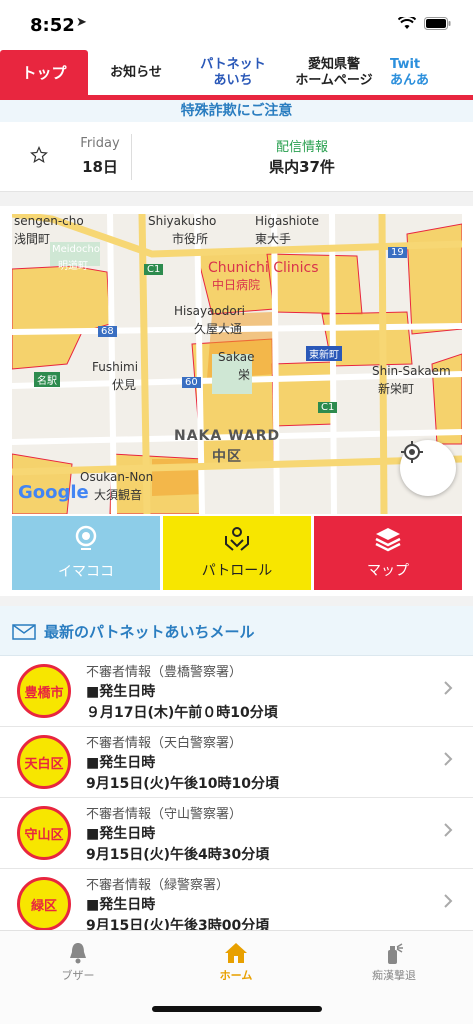 The width and height of the screenshot is (473, 1024). Describe the element at coordinates (115, 367) in the screenshot. I see `map-label: Fushimi` at that location.